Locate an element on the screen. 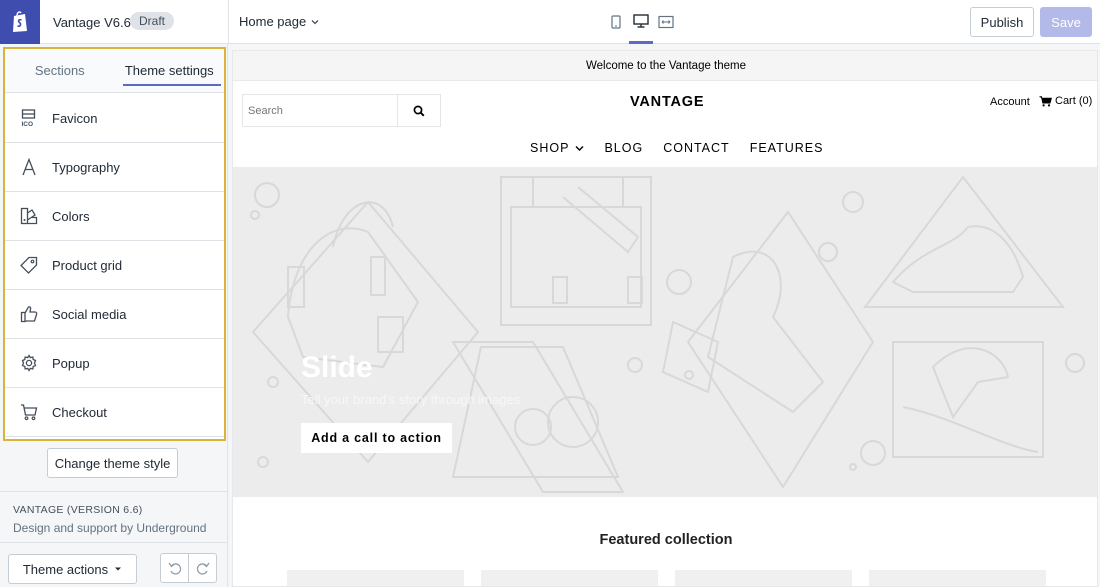  sidebar-item-label: Popup is located at coordinates (71, 363).